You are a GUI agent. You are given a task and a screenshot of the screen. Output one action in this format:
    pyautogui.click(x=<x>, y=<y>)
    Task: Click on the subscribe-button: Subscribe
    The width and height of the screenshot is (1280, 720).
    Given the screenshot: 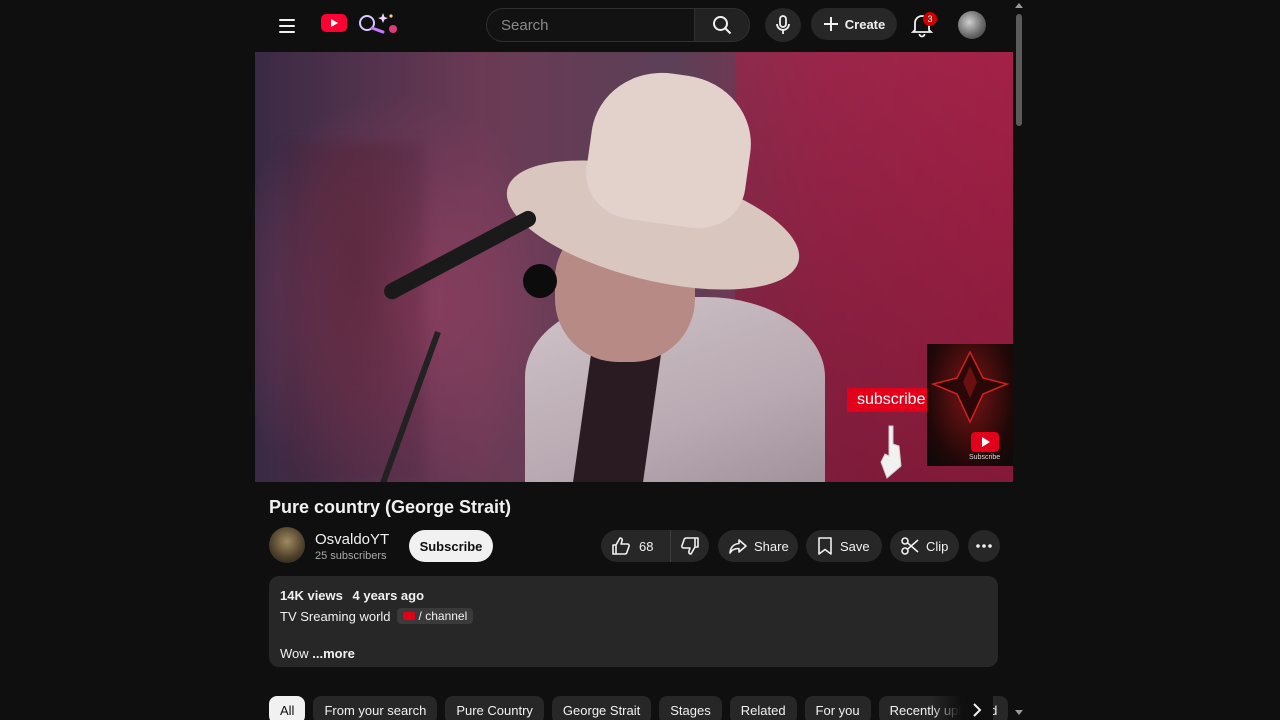 What is the action you would take?
    pyautogui.click(x=451, y=546)
    